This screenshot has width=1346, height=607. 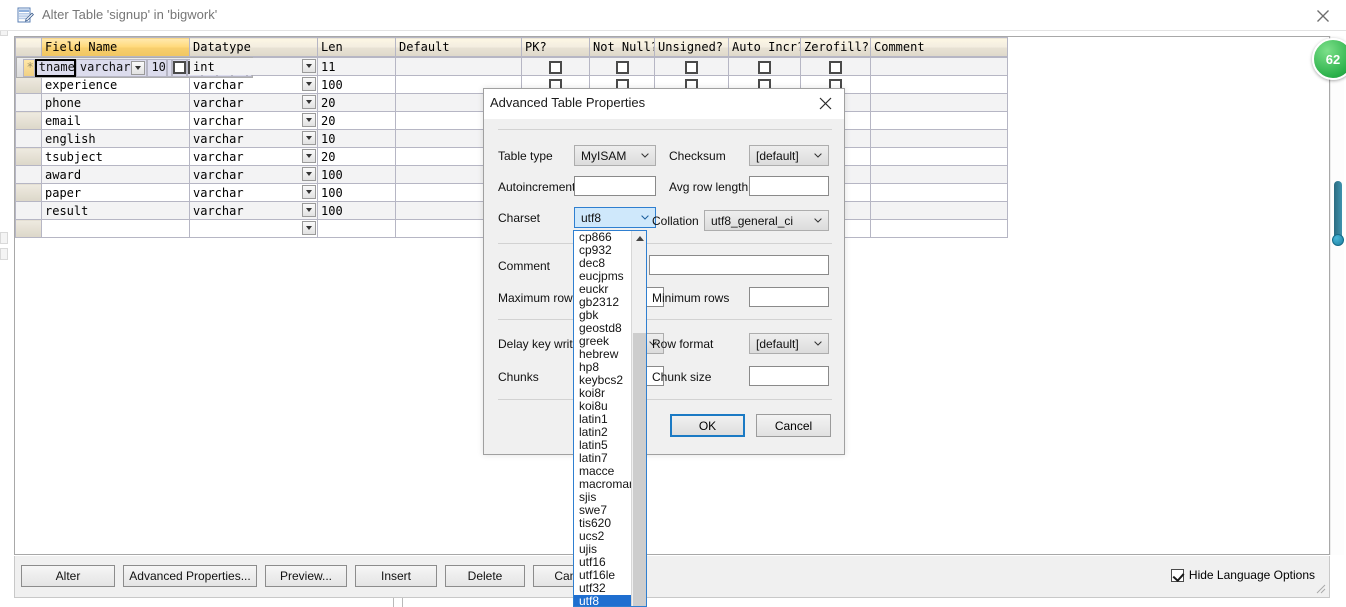 I want to click on charset-select: utf8, so click(x=615, y=217).